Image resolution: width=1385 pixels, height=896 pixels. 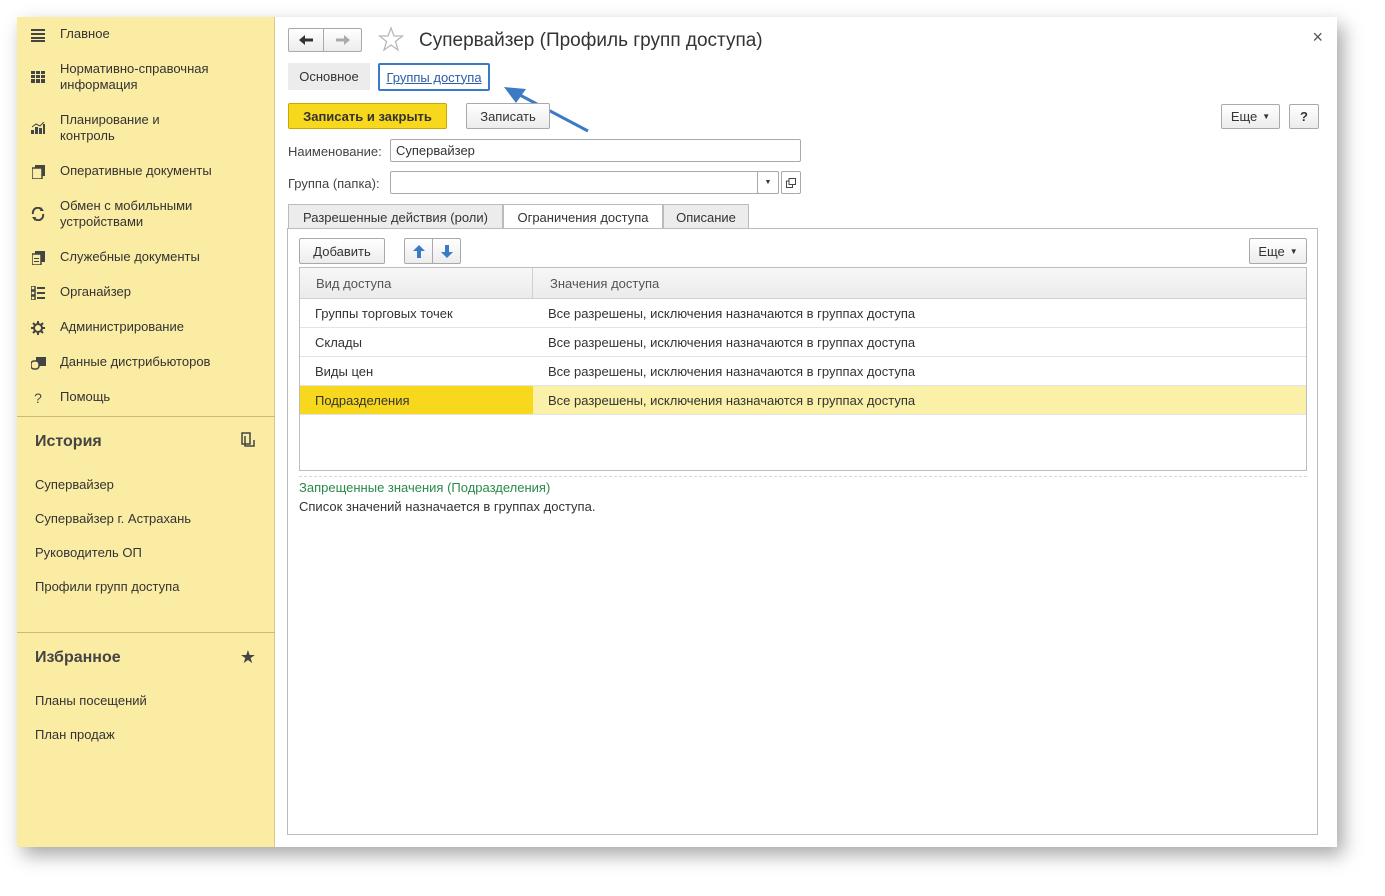 What do you see at coordinates (68, 441) in the screenshot?
I see `history-title: История` at bounding box center [68, 441].